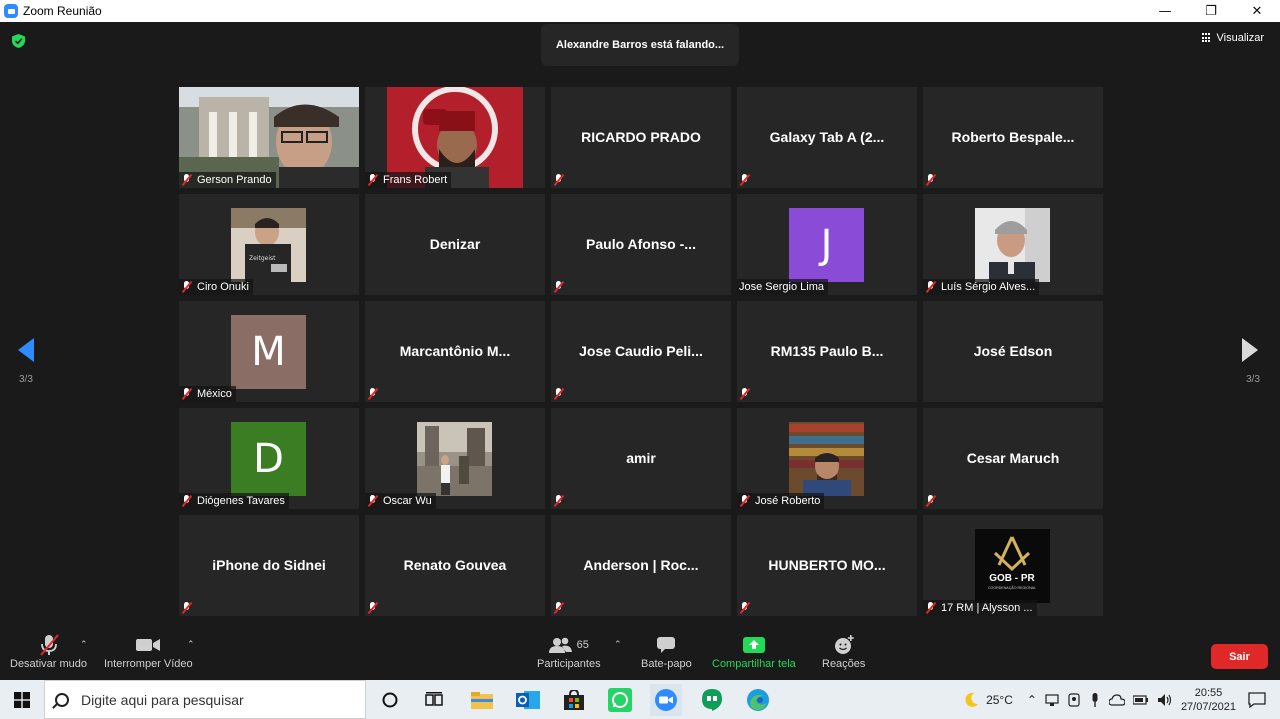 The width and height of the screenshot is (1280, 719). I want to click on outlook-icon, so click(528, 700).